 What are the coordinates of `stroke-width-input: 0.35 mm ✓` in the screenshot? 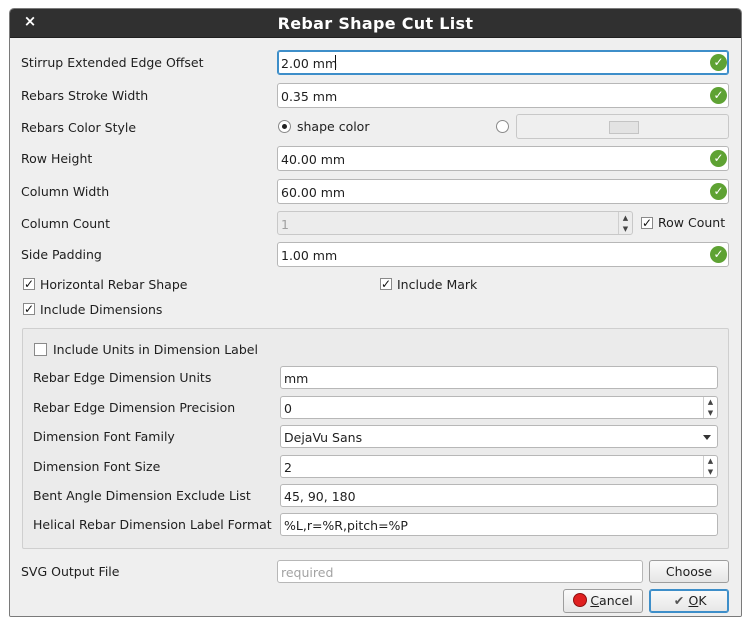 It's located at (503, 95).